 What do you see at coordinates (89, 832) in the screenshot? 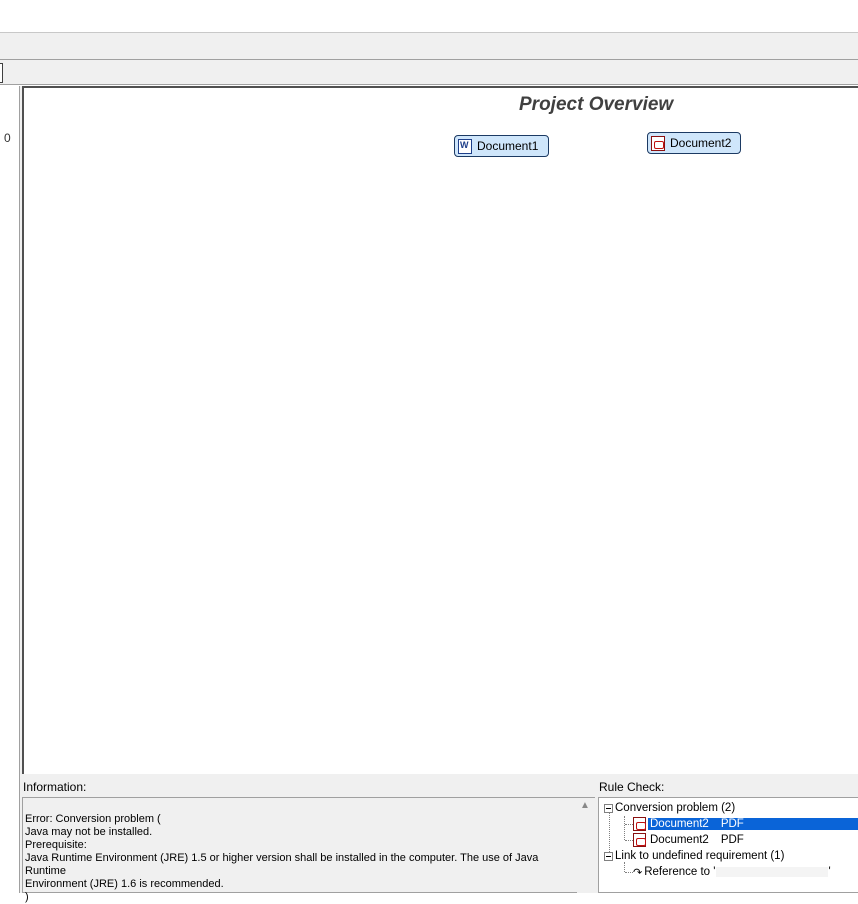
I see `info-line: Java may not be installed.` at bounding box center [89, 832].